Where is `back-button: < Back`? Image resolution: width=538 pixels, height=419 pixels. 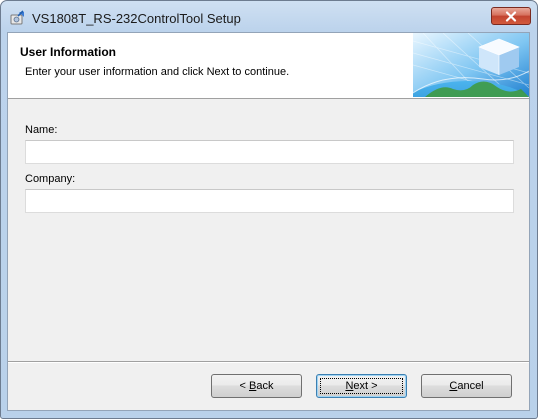
back-button: < Back is located at coordinates (256, 386).